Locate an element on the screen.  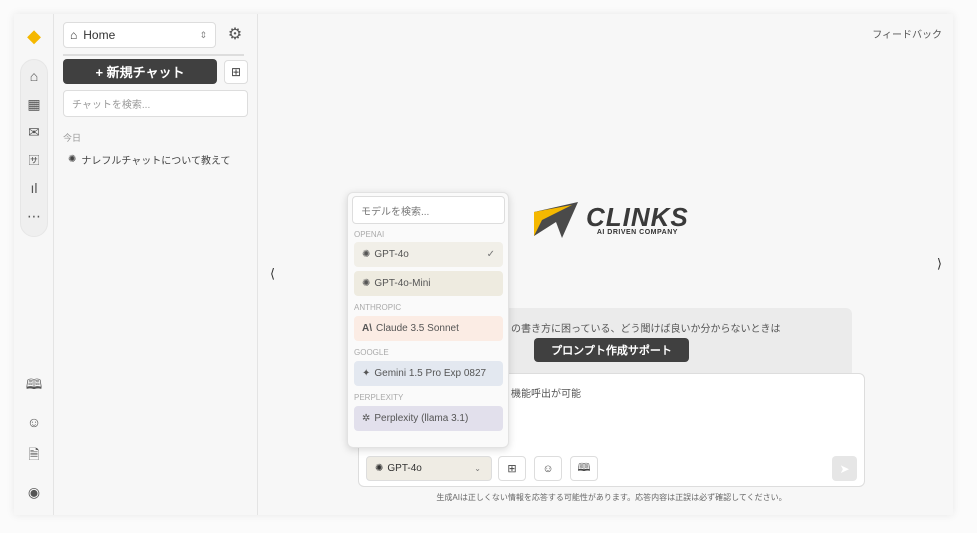
option-label: GPT-4o is located at coordinates (391, 254).